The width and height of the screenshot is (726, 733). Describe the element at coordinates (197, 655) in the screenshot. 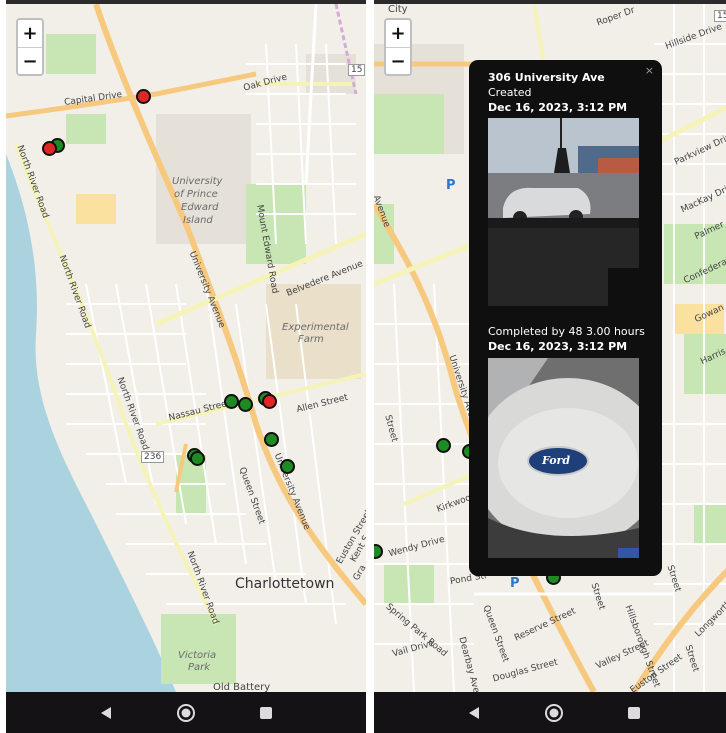

I see `map-label-victoria-park-1: Victoria` at that location.